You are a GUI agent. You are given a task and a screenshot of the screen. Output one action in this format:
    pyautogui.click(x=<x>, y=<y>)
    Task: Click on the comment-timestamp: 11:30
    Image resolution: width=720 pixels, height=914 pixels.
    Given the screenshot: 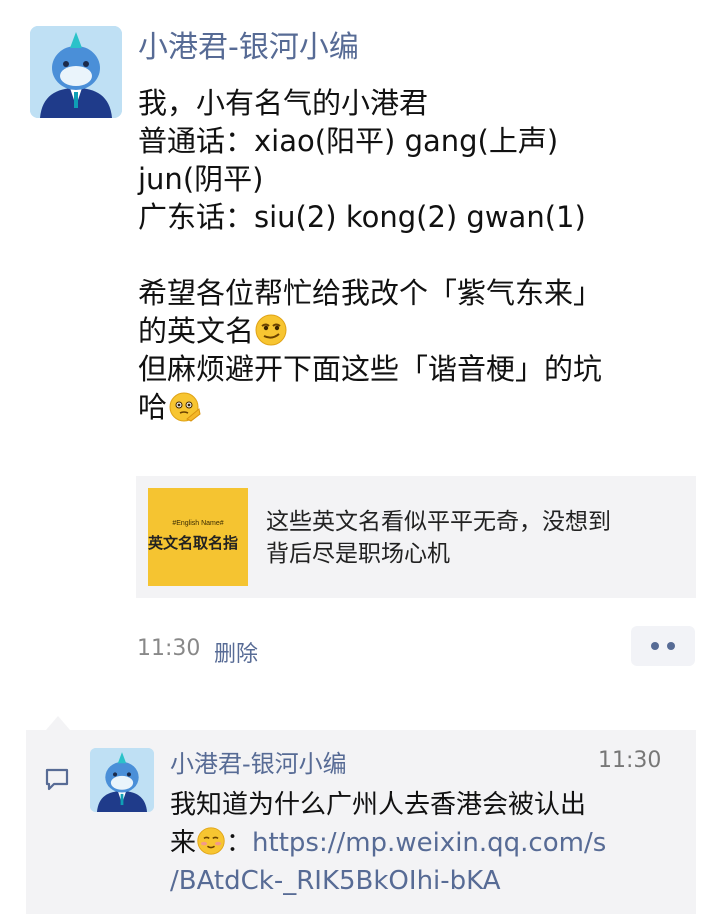 What is the action you would take?
    pyautogui.click(x=630, y=760)
    